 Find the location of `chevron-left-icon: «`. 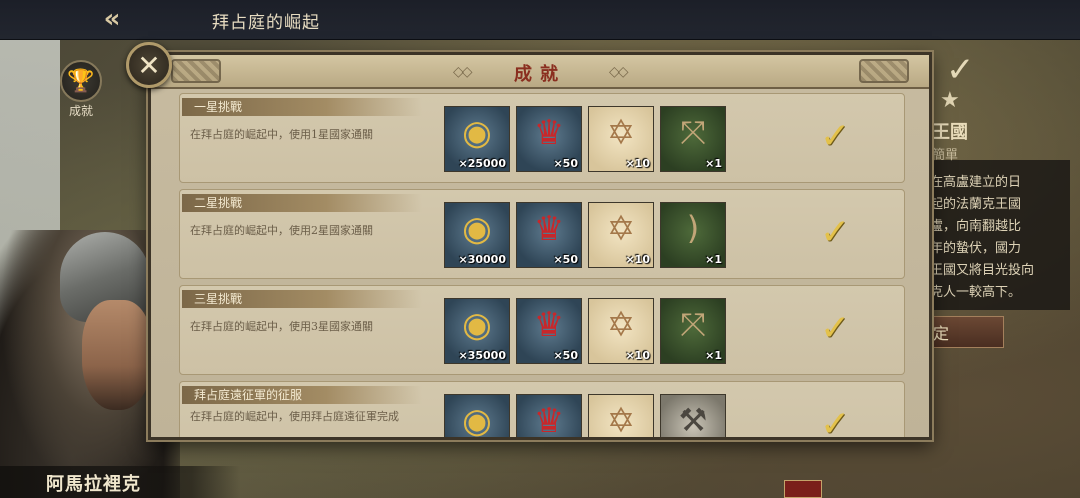

chevron-left-icon: « is located at coordinates (112, 19).